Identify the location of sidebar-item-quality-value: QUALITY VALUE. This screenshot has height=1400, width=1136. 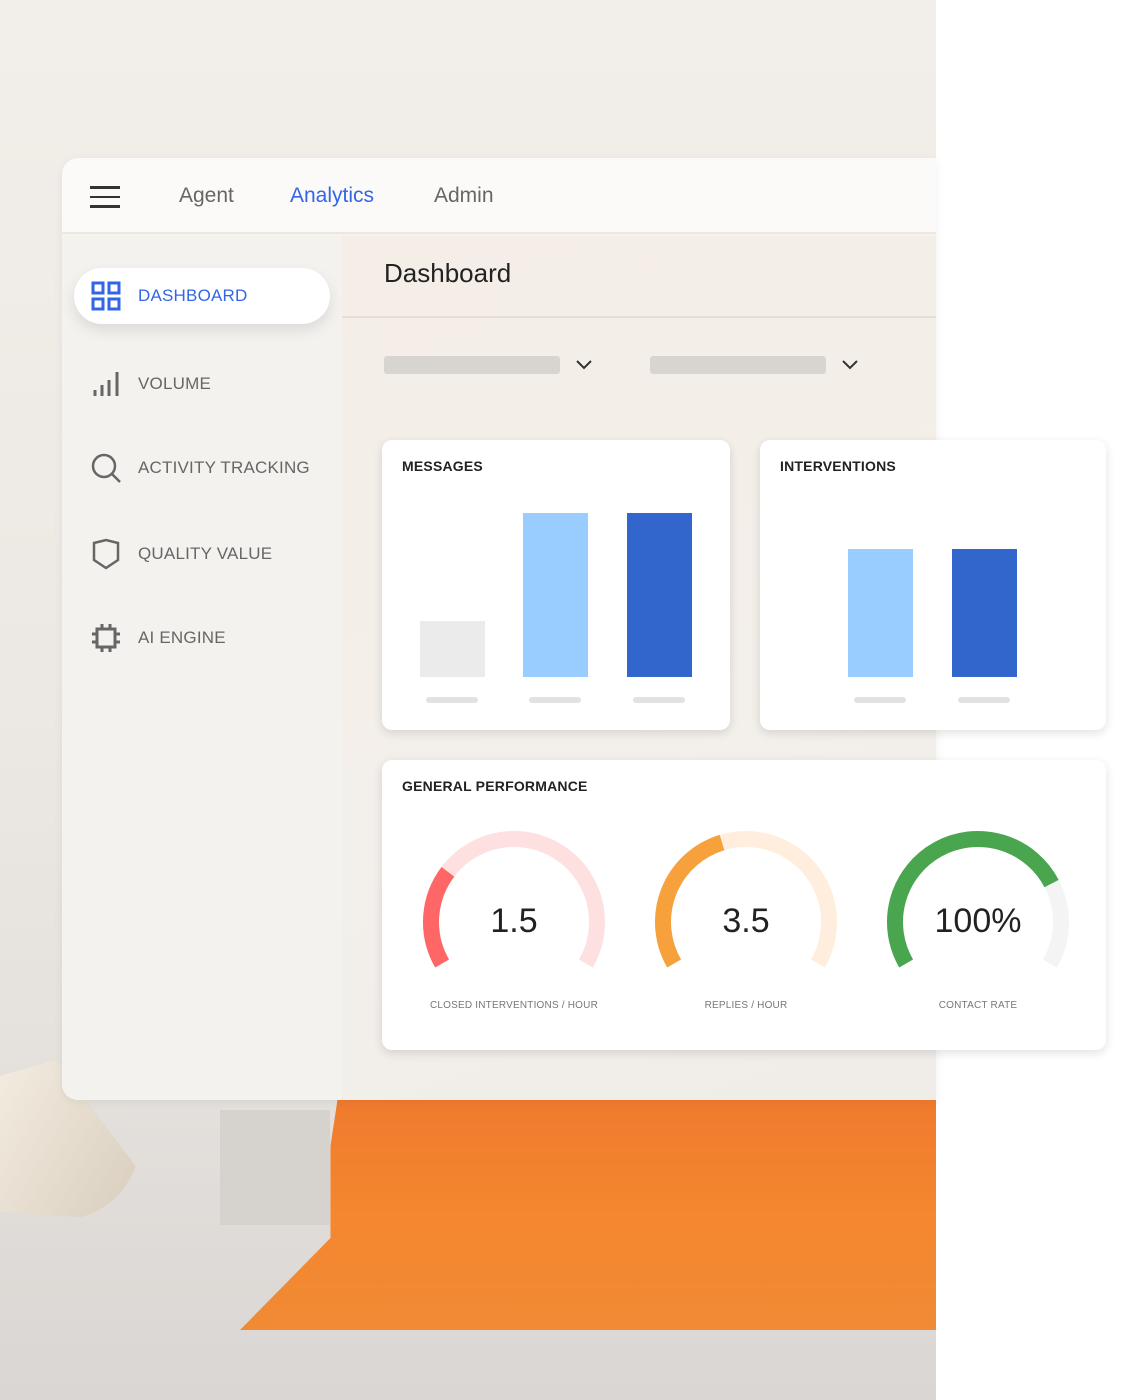
(202, 554).